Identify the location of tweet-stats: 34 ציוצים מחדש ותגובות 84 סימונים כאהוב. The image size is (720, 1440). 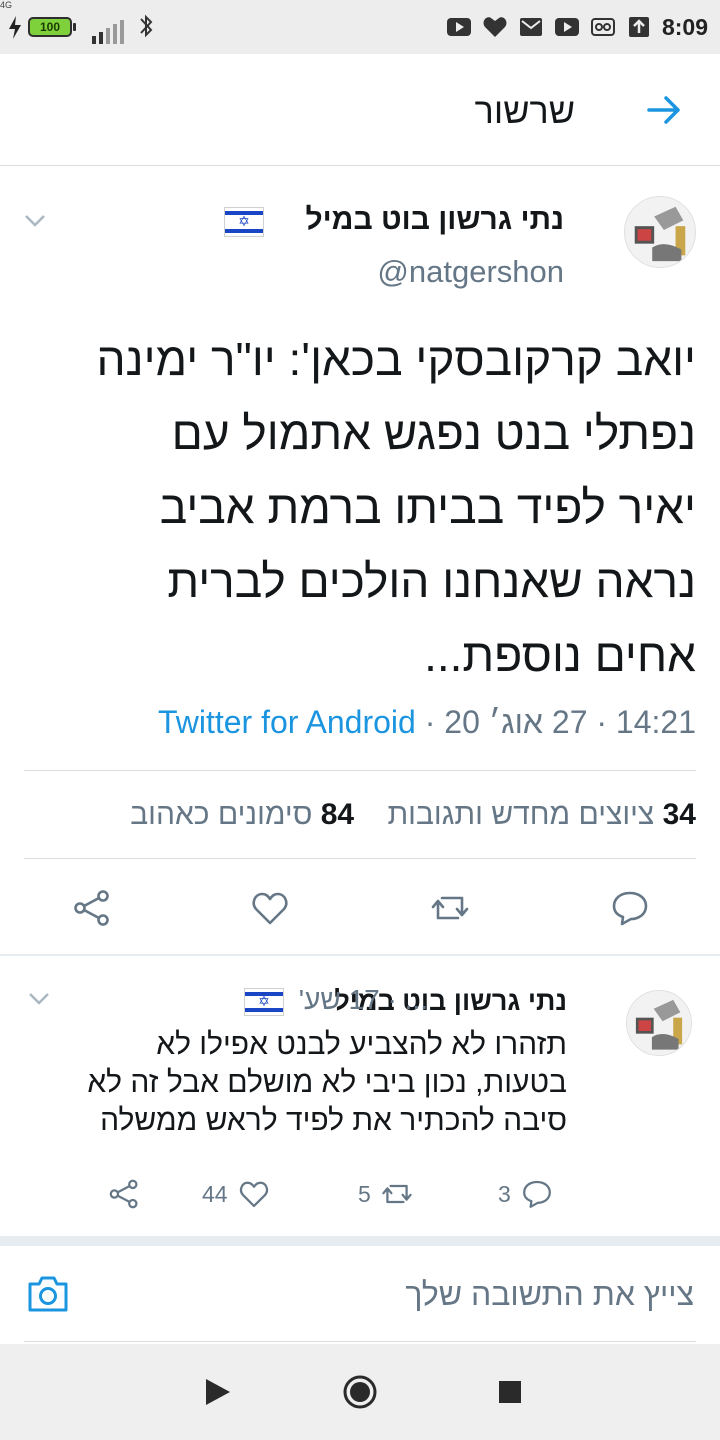
(413, 815).